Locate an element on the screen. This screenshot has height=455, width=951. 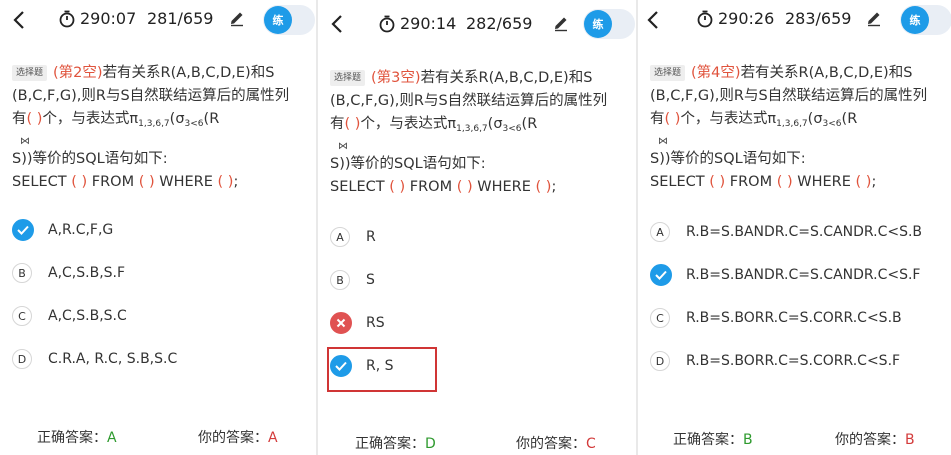
your-answer: 你的答案：A is located at coordinates (238, 437).